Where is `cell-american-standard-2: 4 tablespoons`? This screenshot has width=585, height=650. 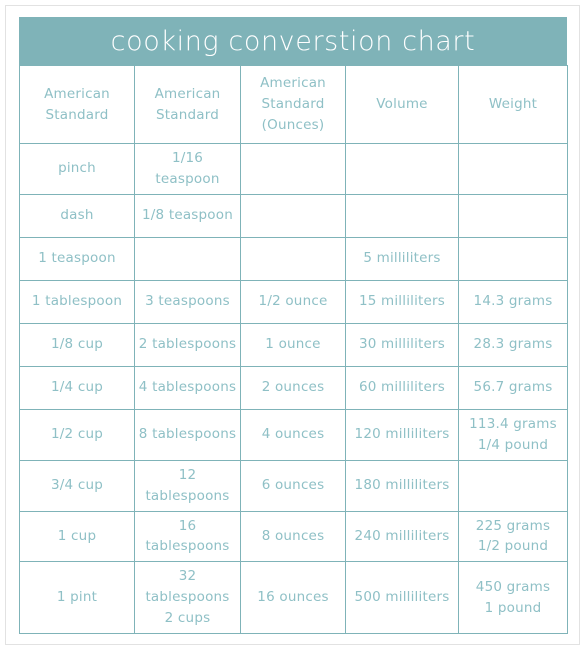
cell-american-standard-2: 4 tablespoons is located at coordinates (187, 387).